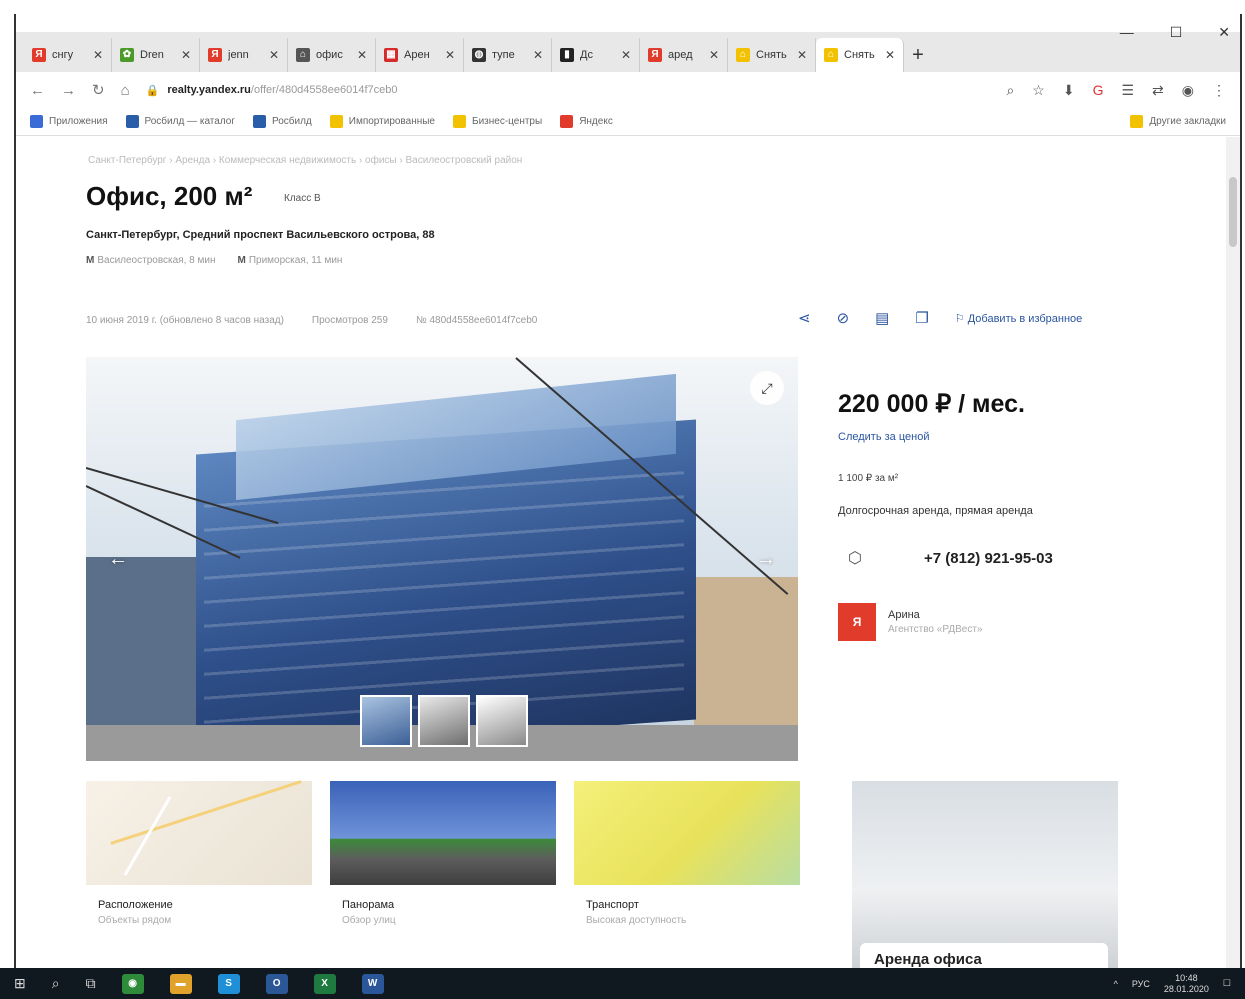 The width and height of the screenshot is (1245, 999). I want to click on card-location: Расположение Объекты рядом, so click(199, 853).